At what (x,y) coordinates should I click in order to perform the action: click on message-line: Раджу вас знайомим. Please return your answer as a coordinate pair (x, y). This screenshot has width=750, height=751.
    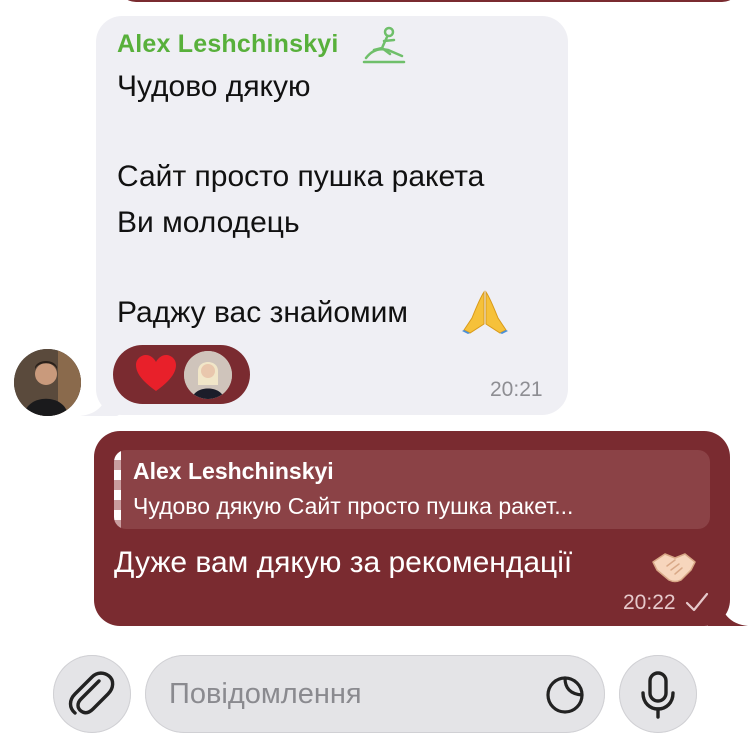
    Looking at the image, I should click on (263, 312).